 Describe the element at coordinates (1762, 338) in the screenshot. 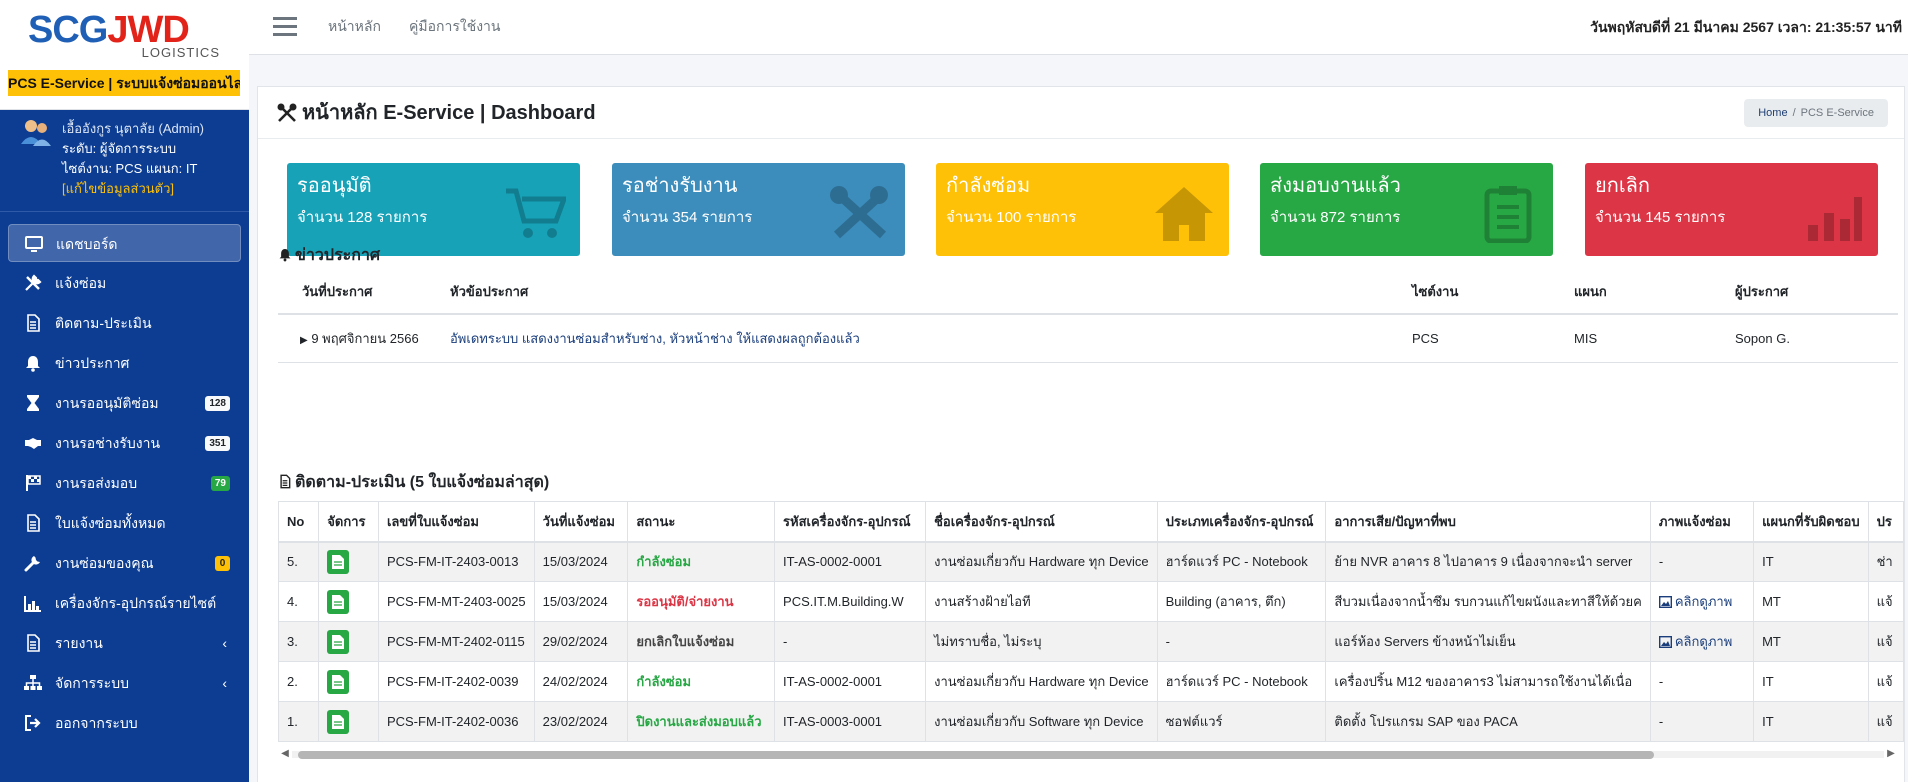

I see `announcement-author: Sopon G.` at that location.